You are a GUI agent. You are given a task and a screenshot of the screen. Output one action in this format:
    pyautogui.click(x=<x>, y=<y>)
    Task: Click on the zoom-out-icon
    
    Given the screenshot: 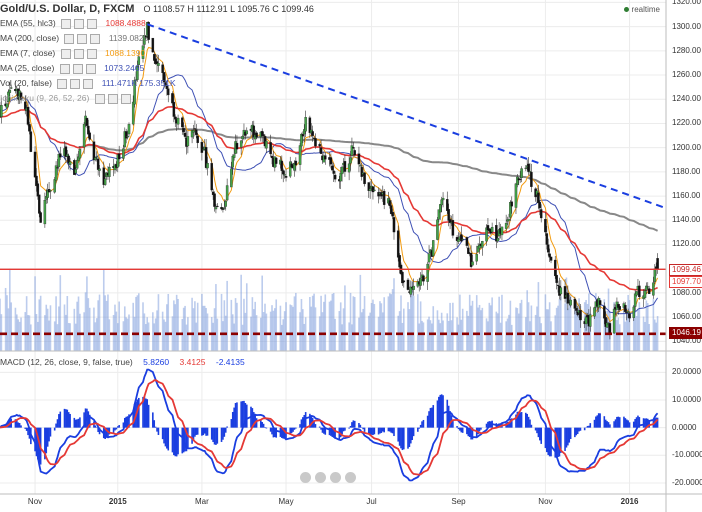 What is the action you would take?
    pyautogui.click(x=305, y=477)
    